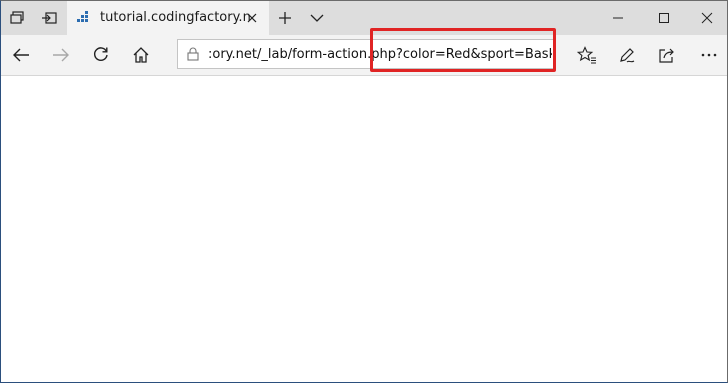 This screenshot has height=383, width=728. Describe the element at coordinates (175, 17) in the screenshot. I see `tab-title: tutorial.codingfactory.net` at that location.